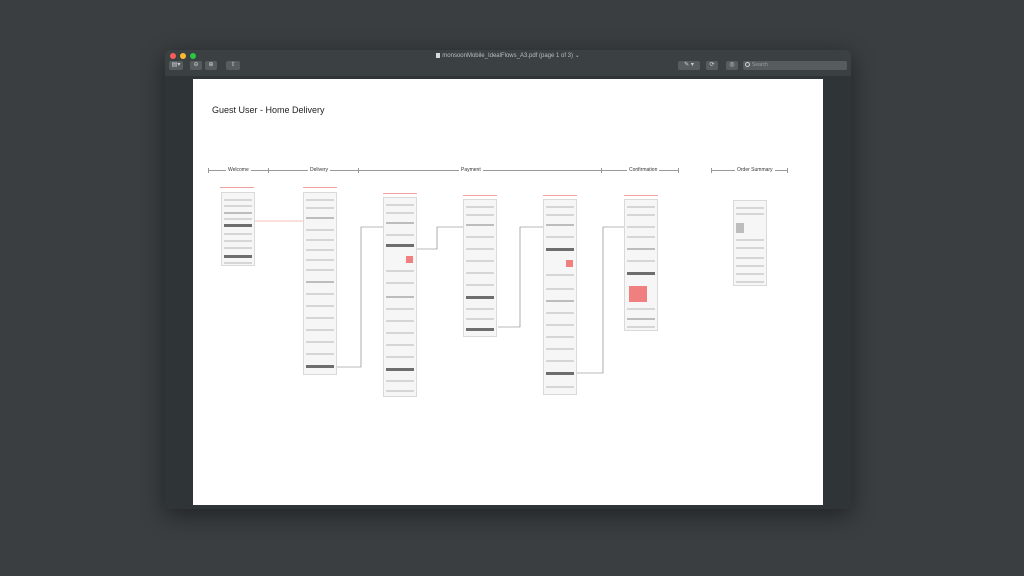  I want to click on flow-arrow-delivery-payment, so click(360, 297).